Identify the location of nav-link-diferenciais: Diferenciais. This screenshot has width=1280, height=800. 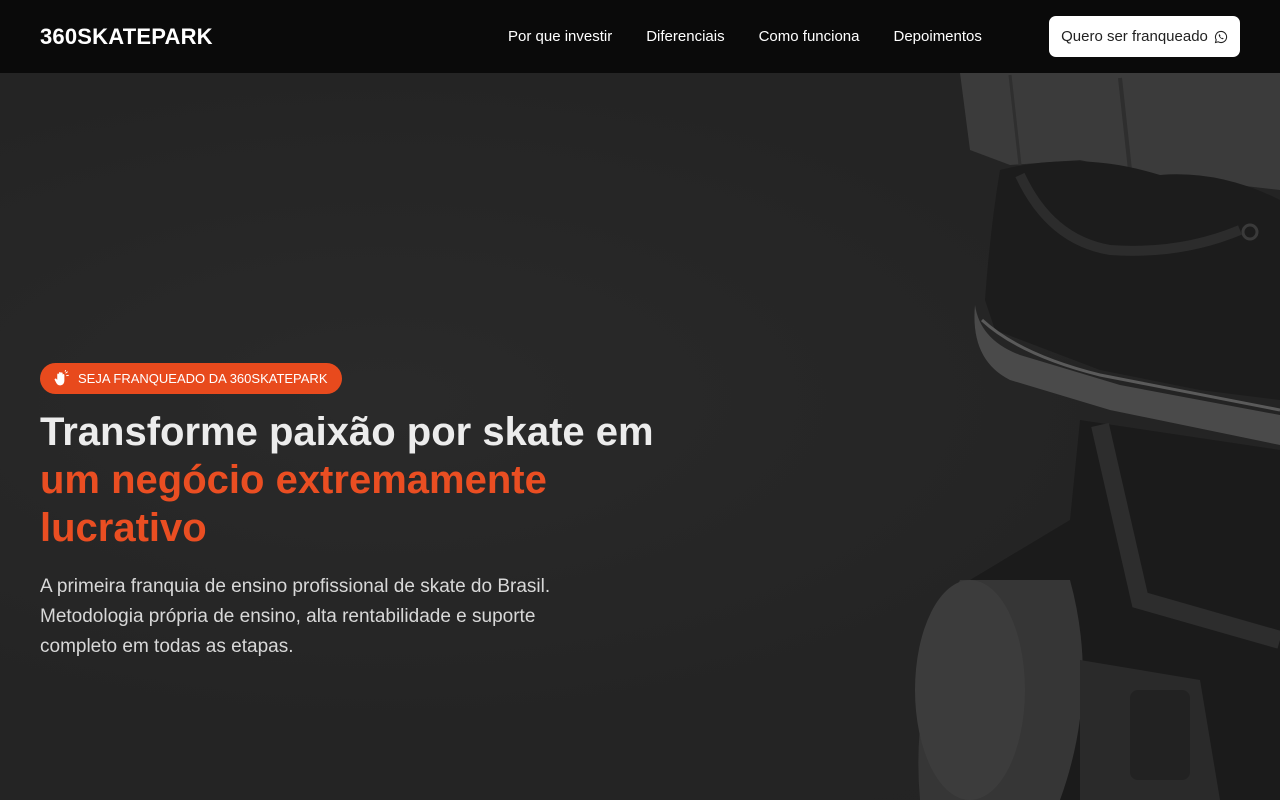
(685, 36).